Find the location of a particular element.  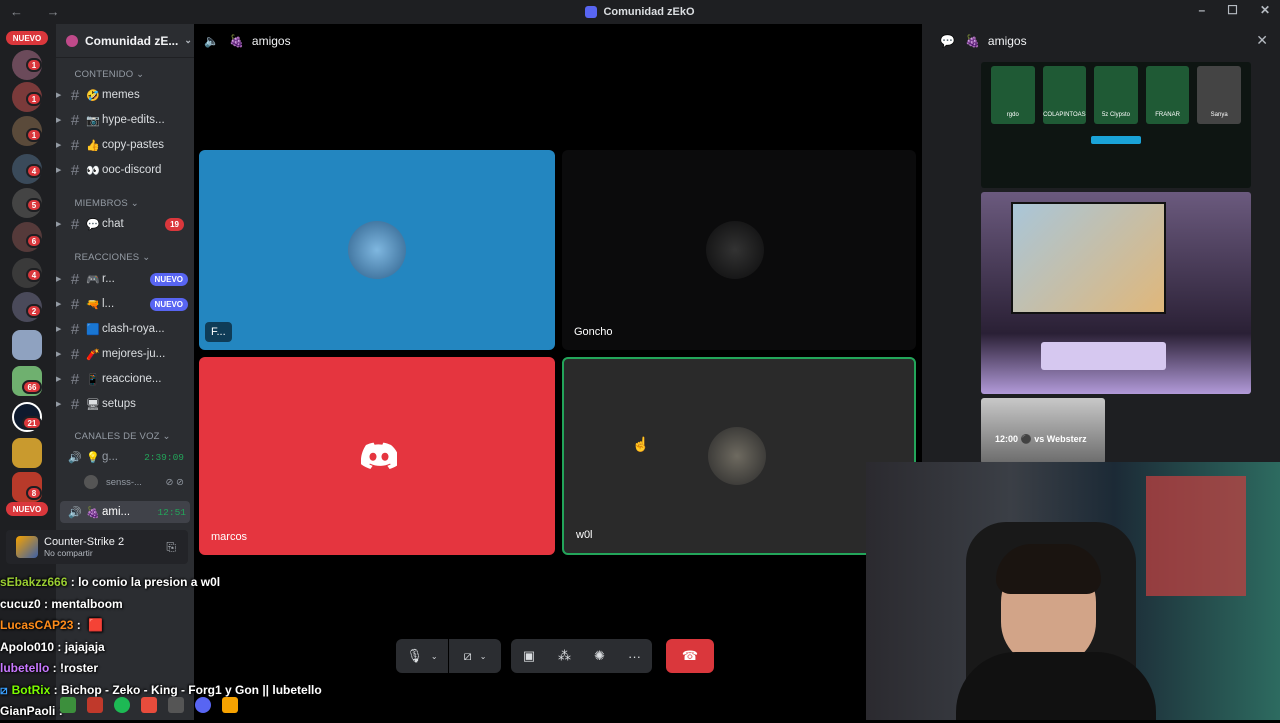

keyboard-image is located at coordinates (1103, 356).